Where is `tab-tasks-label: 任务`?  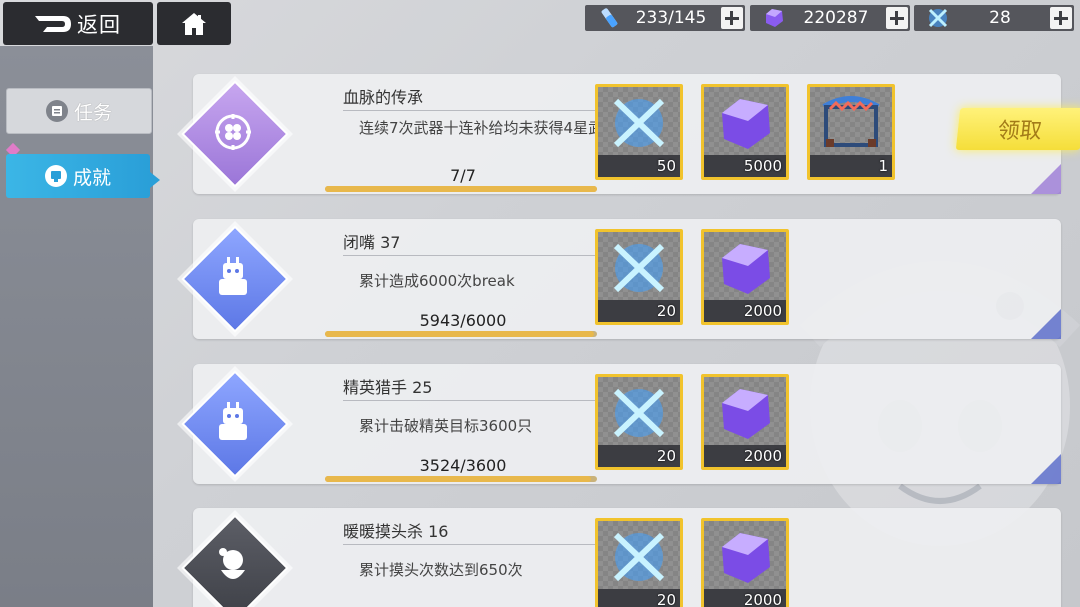
tab-tasks-label: 任务 is located at coordinates (92, 112).